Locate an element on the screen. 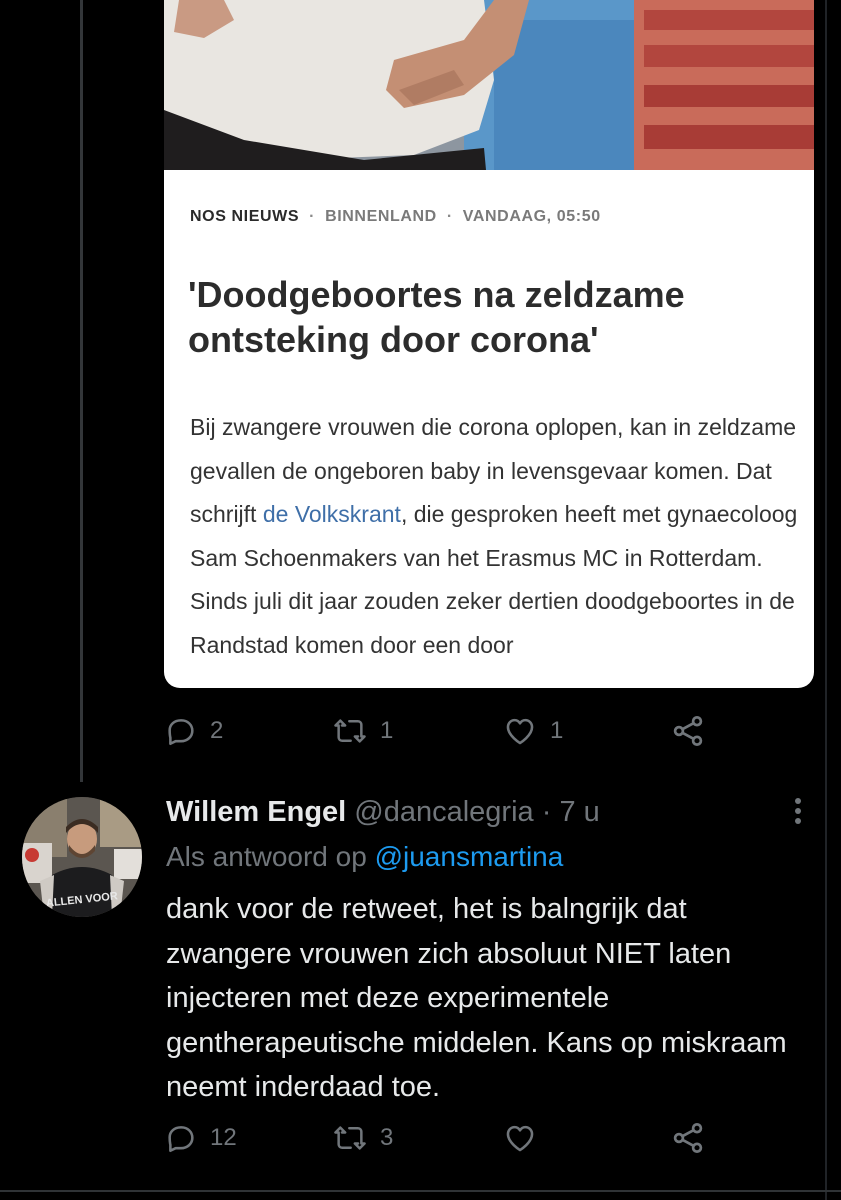 The height and width of the screenshot is (1200, 841). tweet-action-bar: 12 3 is located at coordinates (444, 1138).